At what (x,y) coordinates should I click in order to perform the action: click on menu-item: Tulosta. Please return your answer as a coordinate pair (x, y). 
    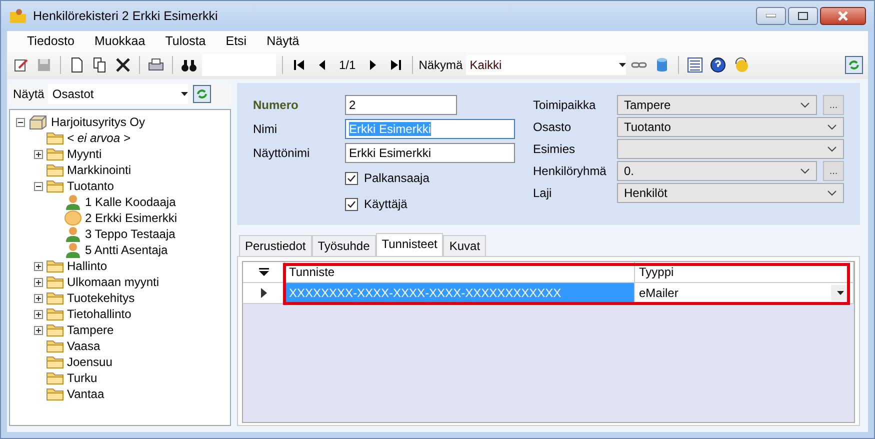
    Looking at the image, I should click on (185, 41).